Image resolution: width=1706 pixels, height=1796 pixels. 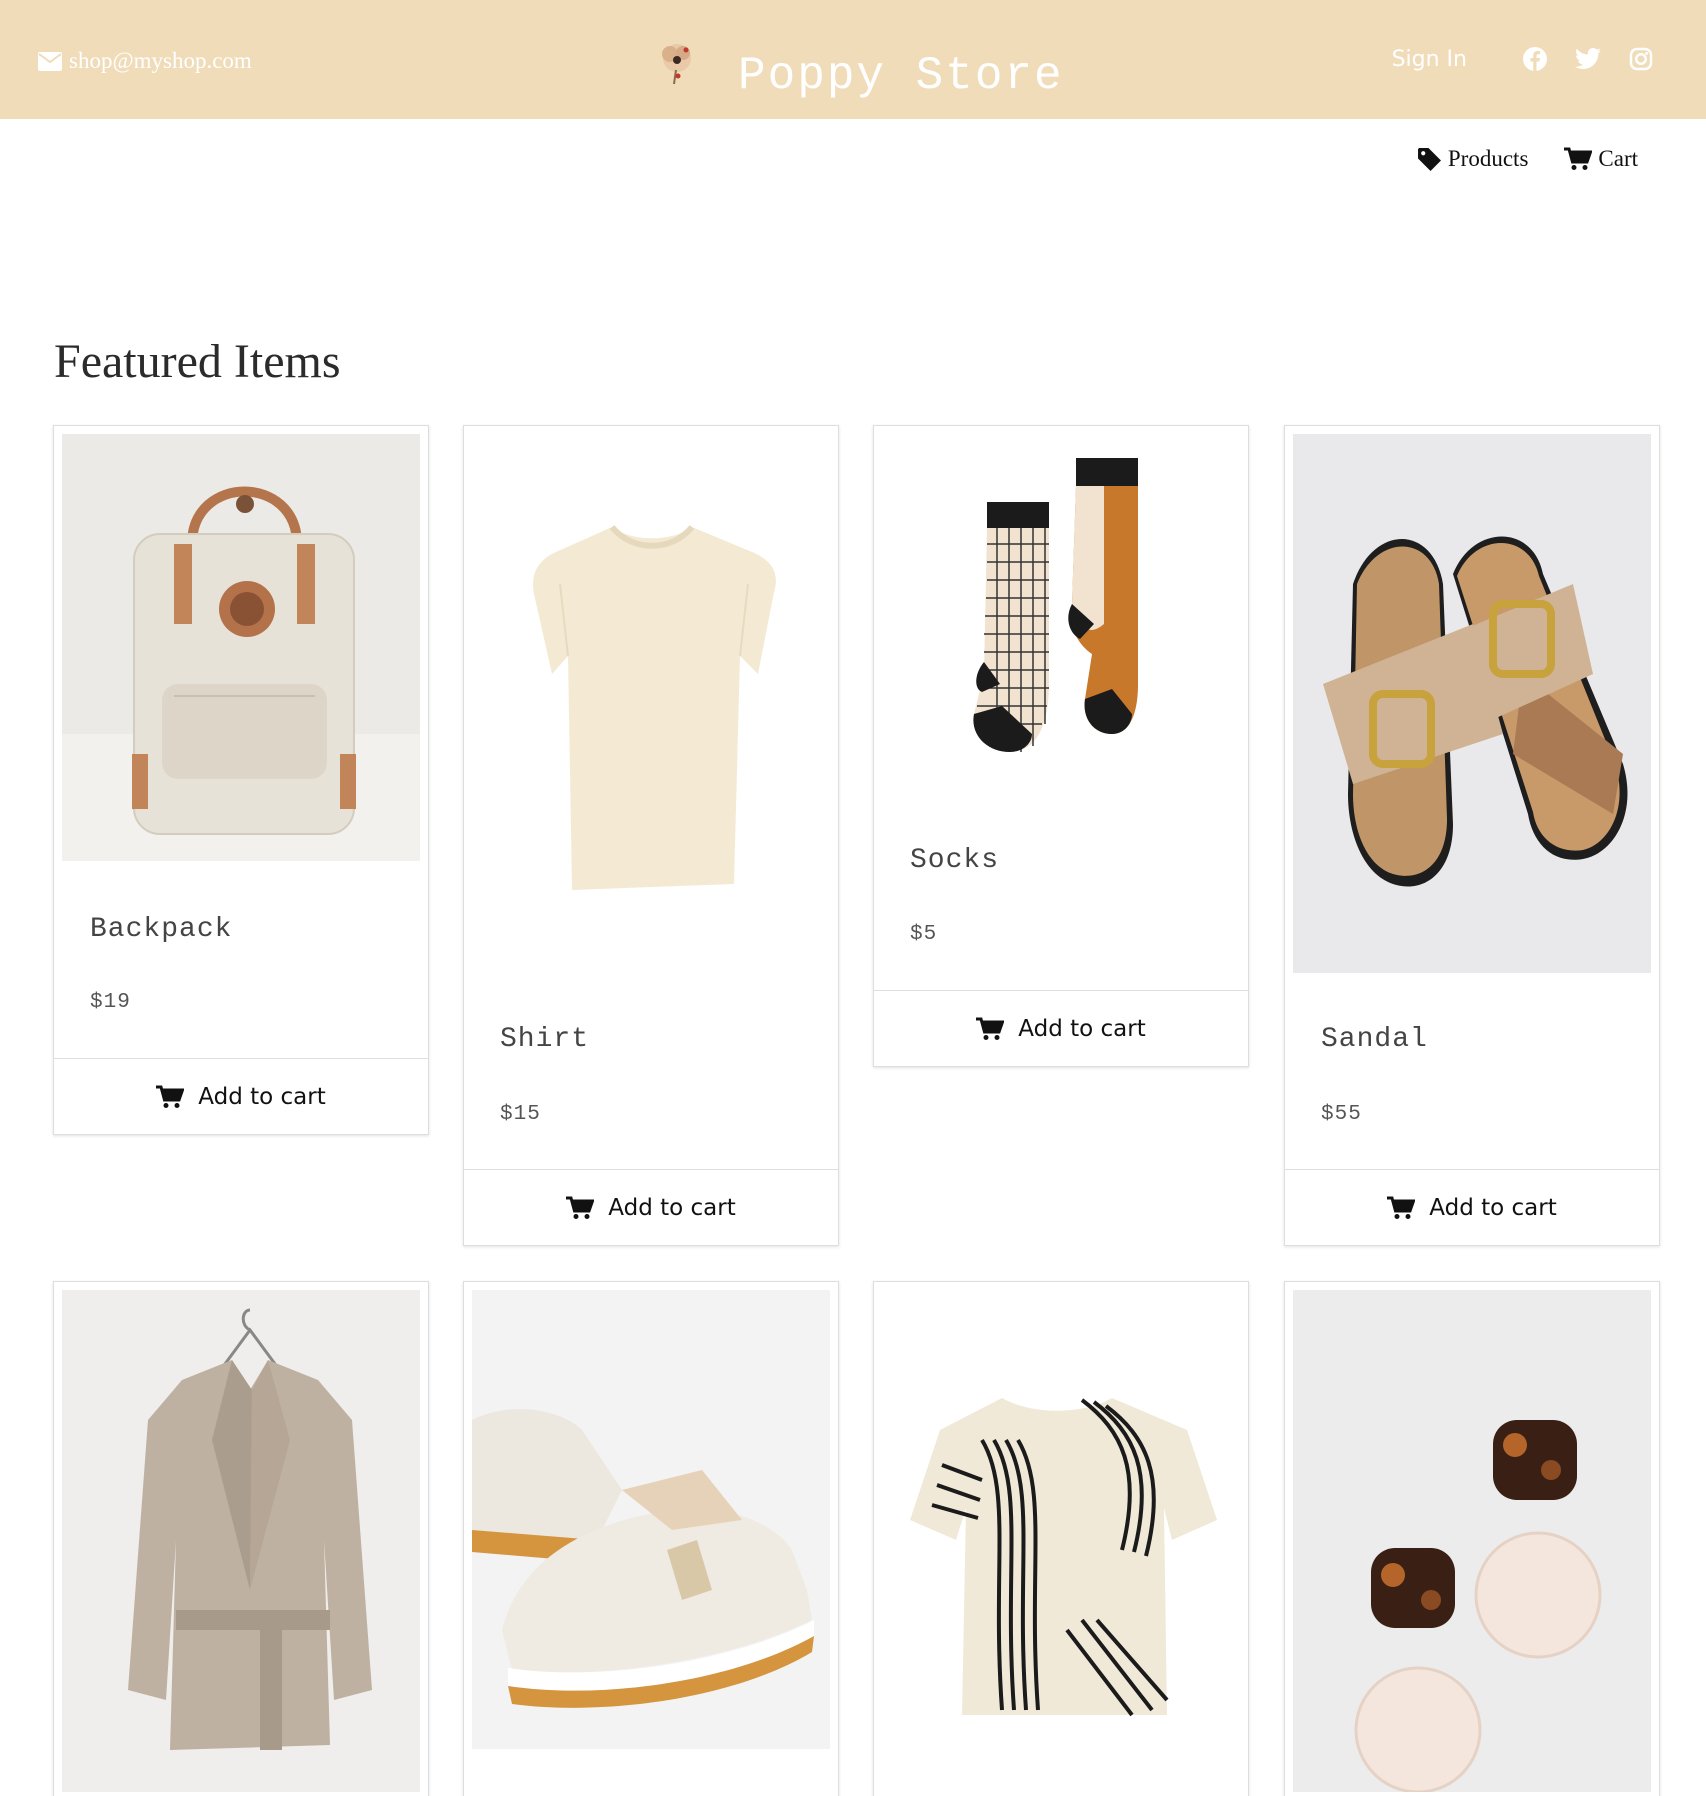 I want to click on product-card-earrings, so click(x=1472, y=1538).